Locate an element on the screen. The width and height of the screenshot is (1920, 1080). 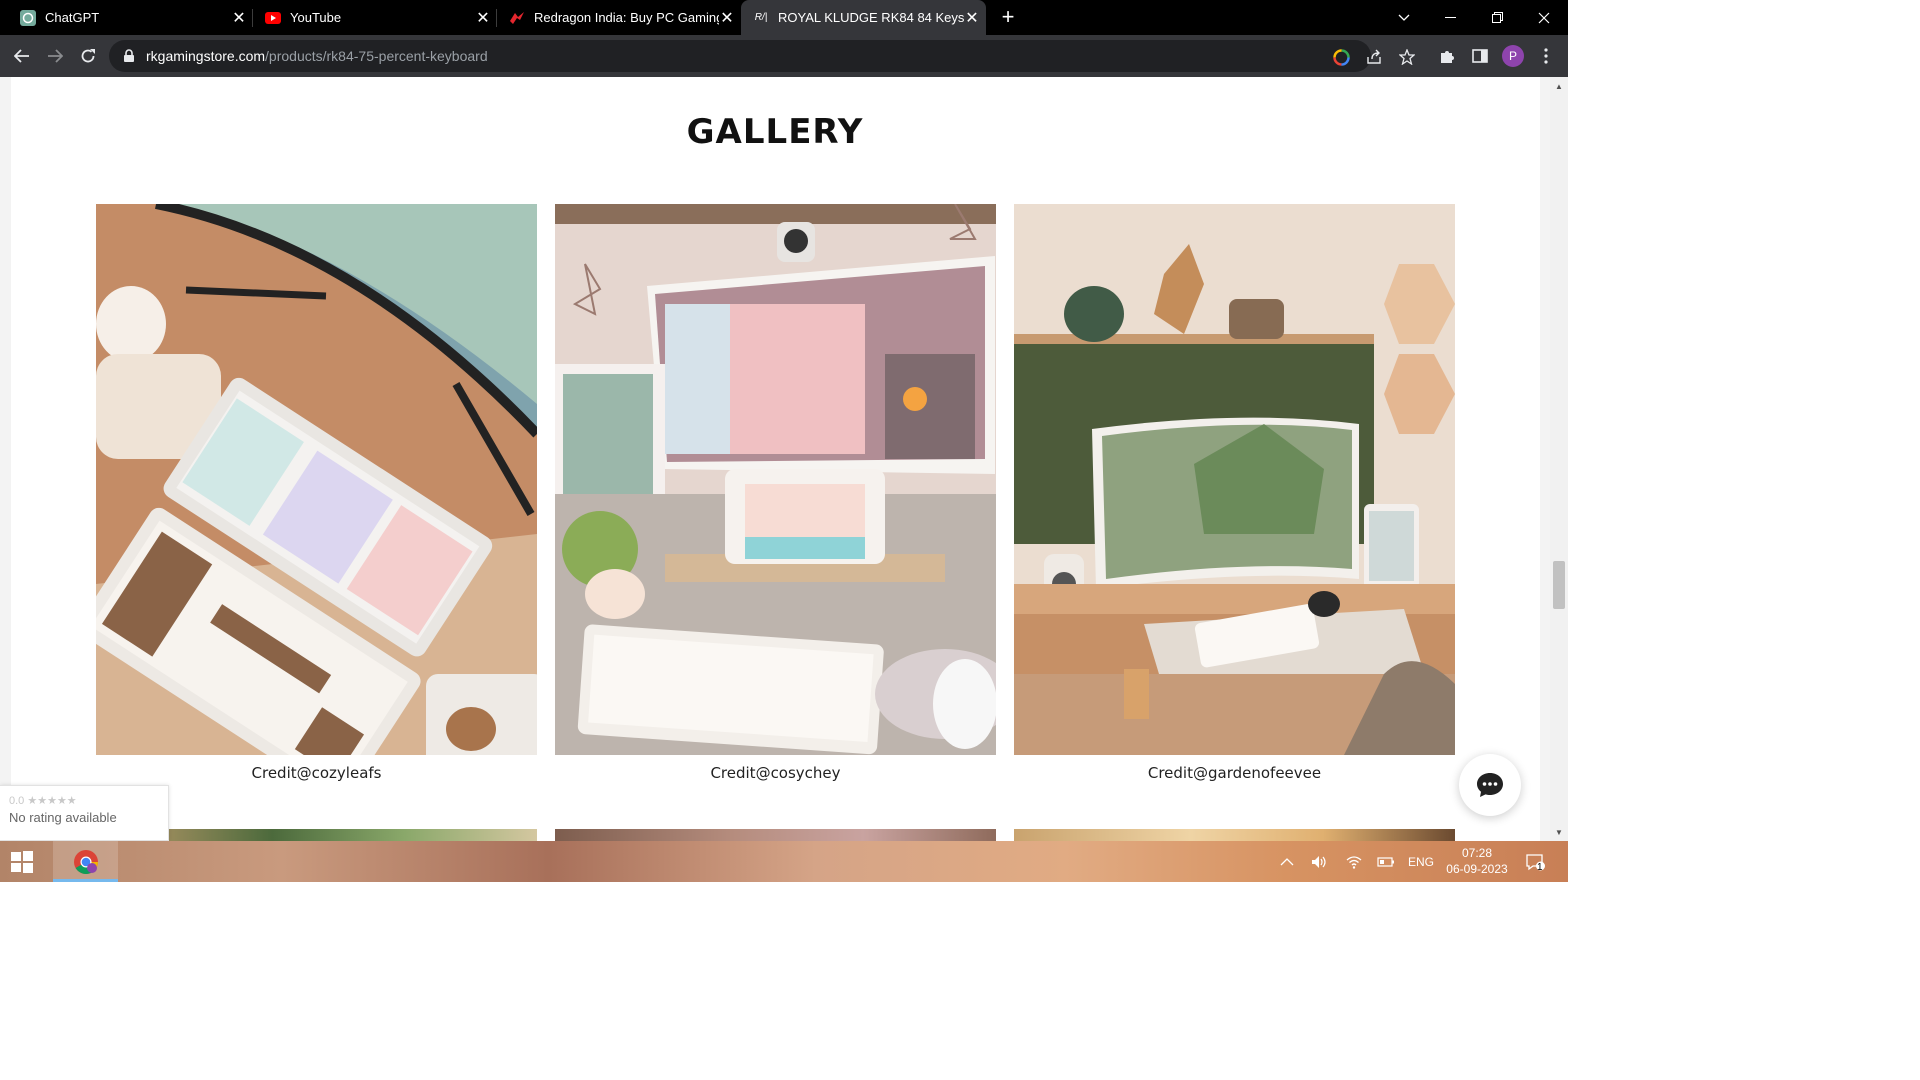
rating-widget: 0.0 ★★★★★ No rating available is located at coordinates (84, 813).